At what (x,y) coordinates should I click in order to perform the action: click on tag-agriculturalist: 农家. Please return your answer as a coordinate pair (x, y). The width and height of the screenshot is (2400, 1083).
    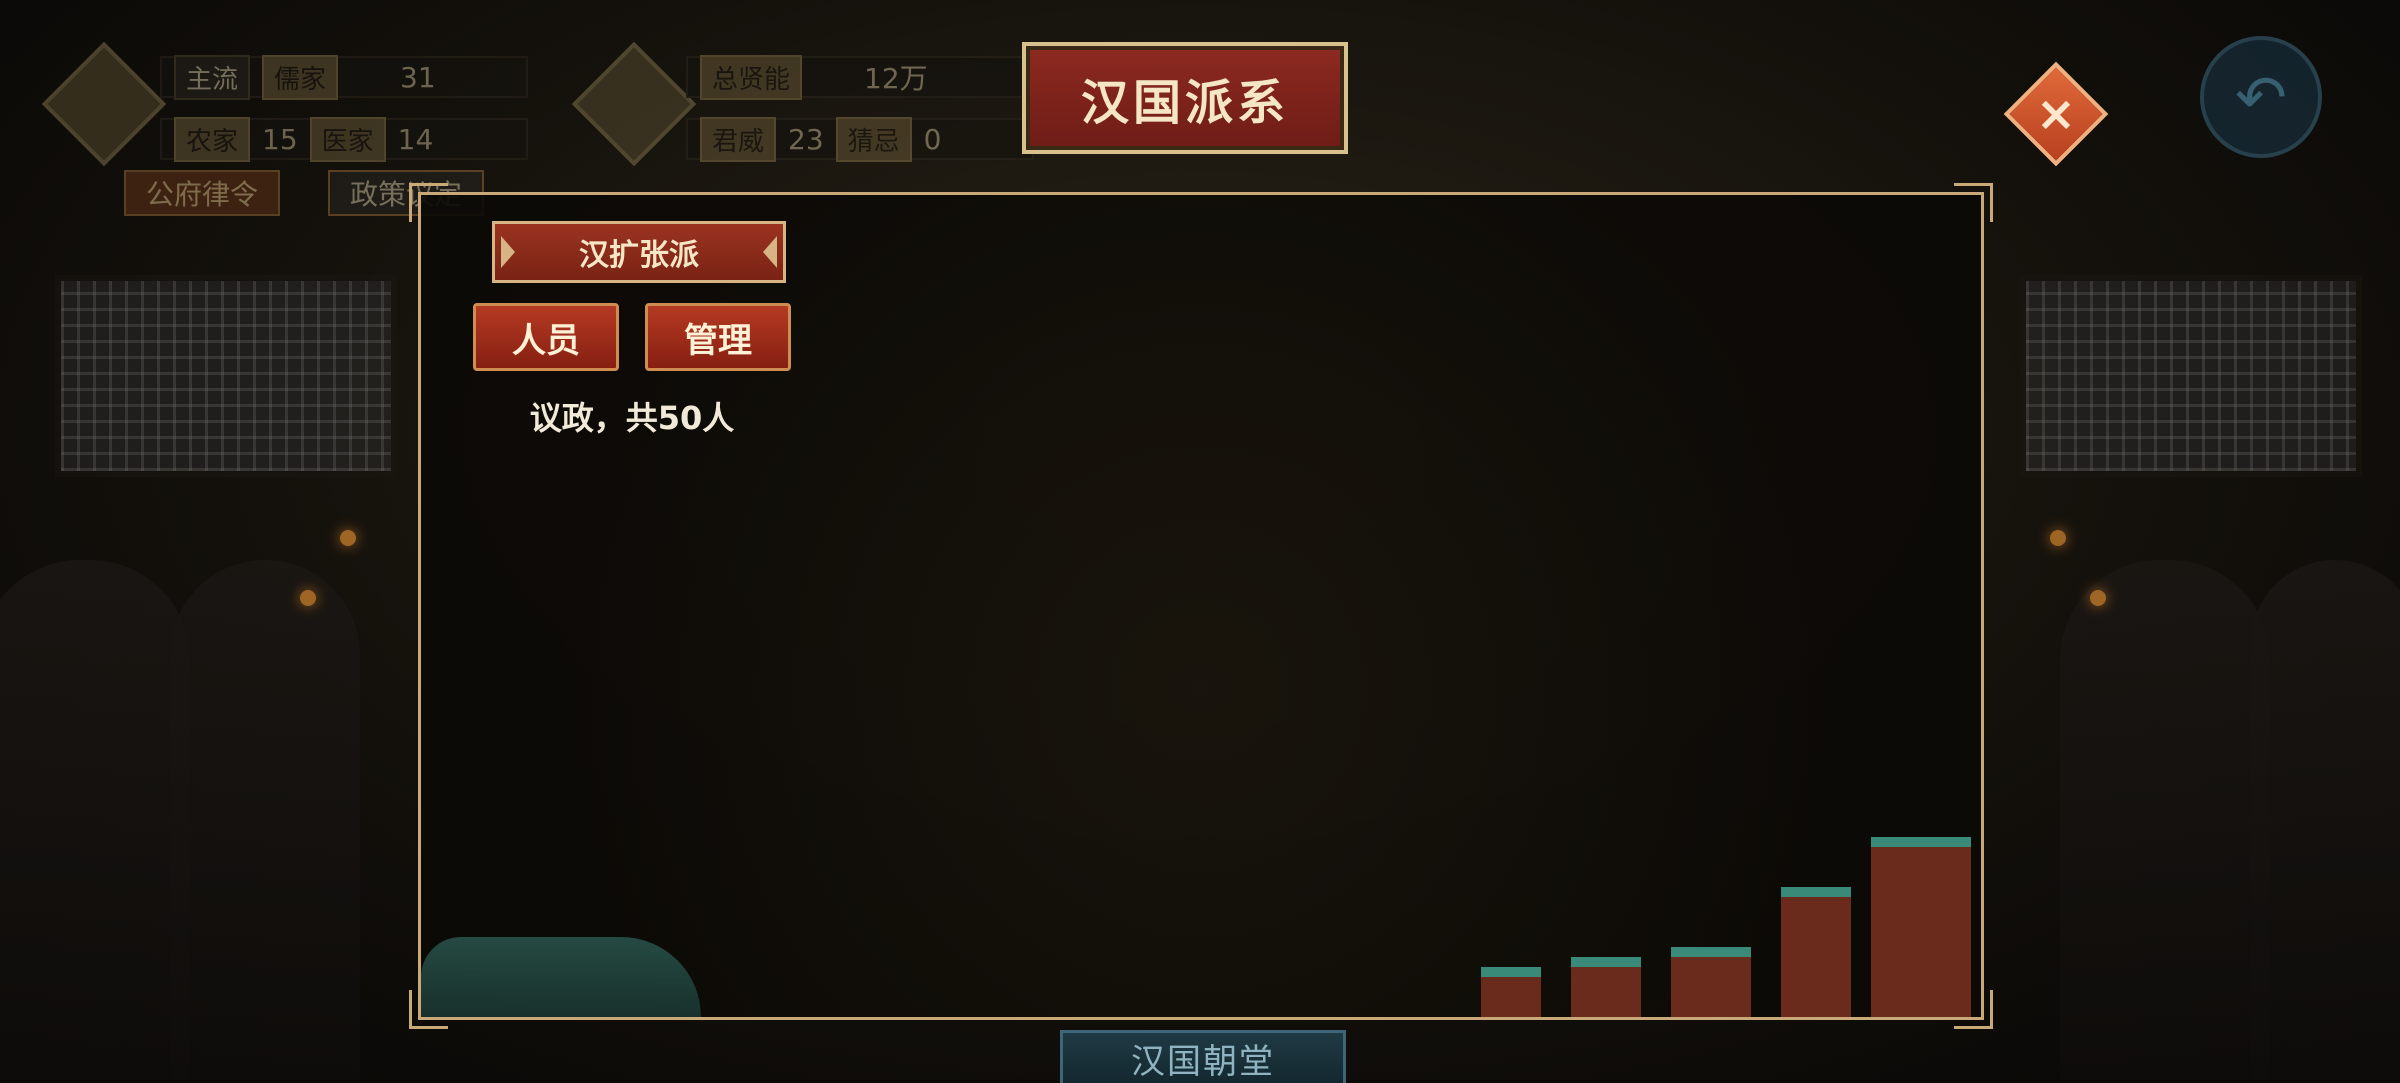
    Looking at the image, I should click on (212, 139).